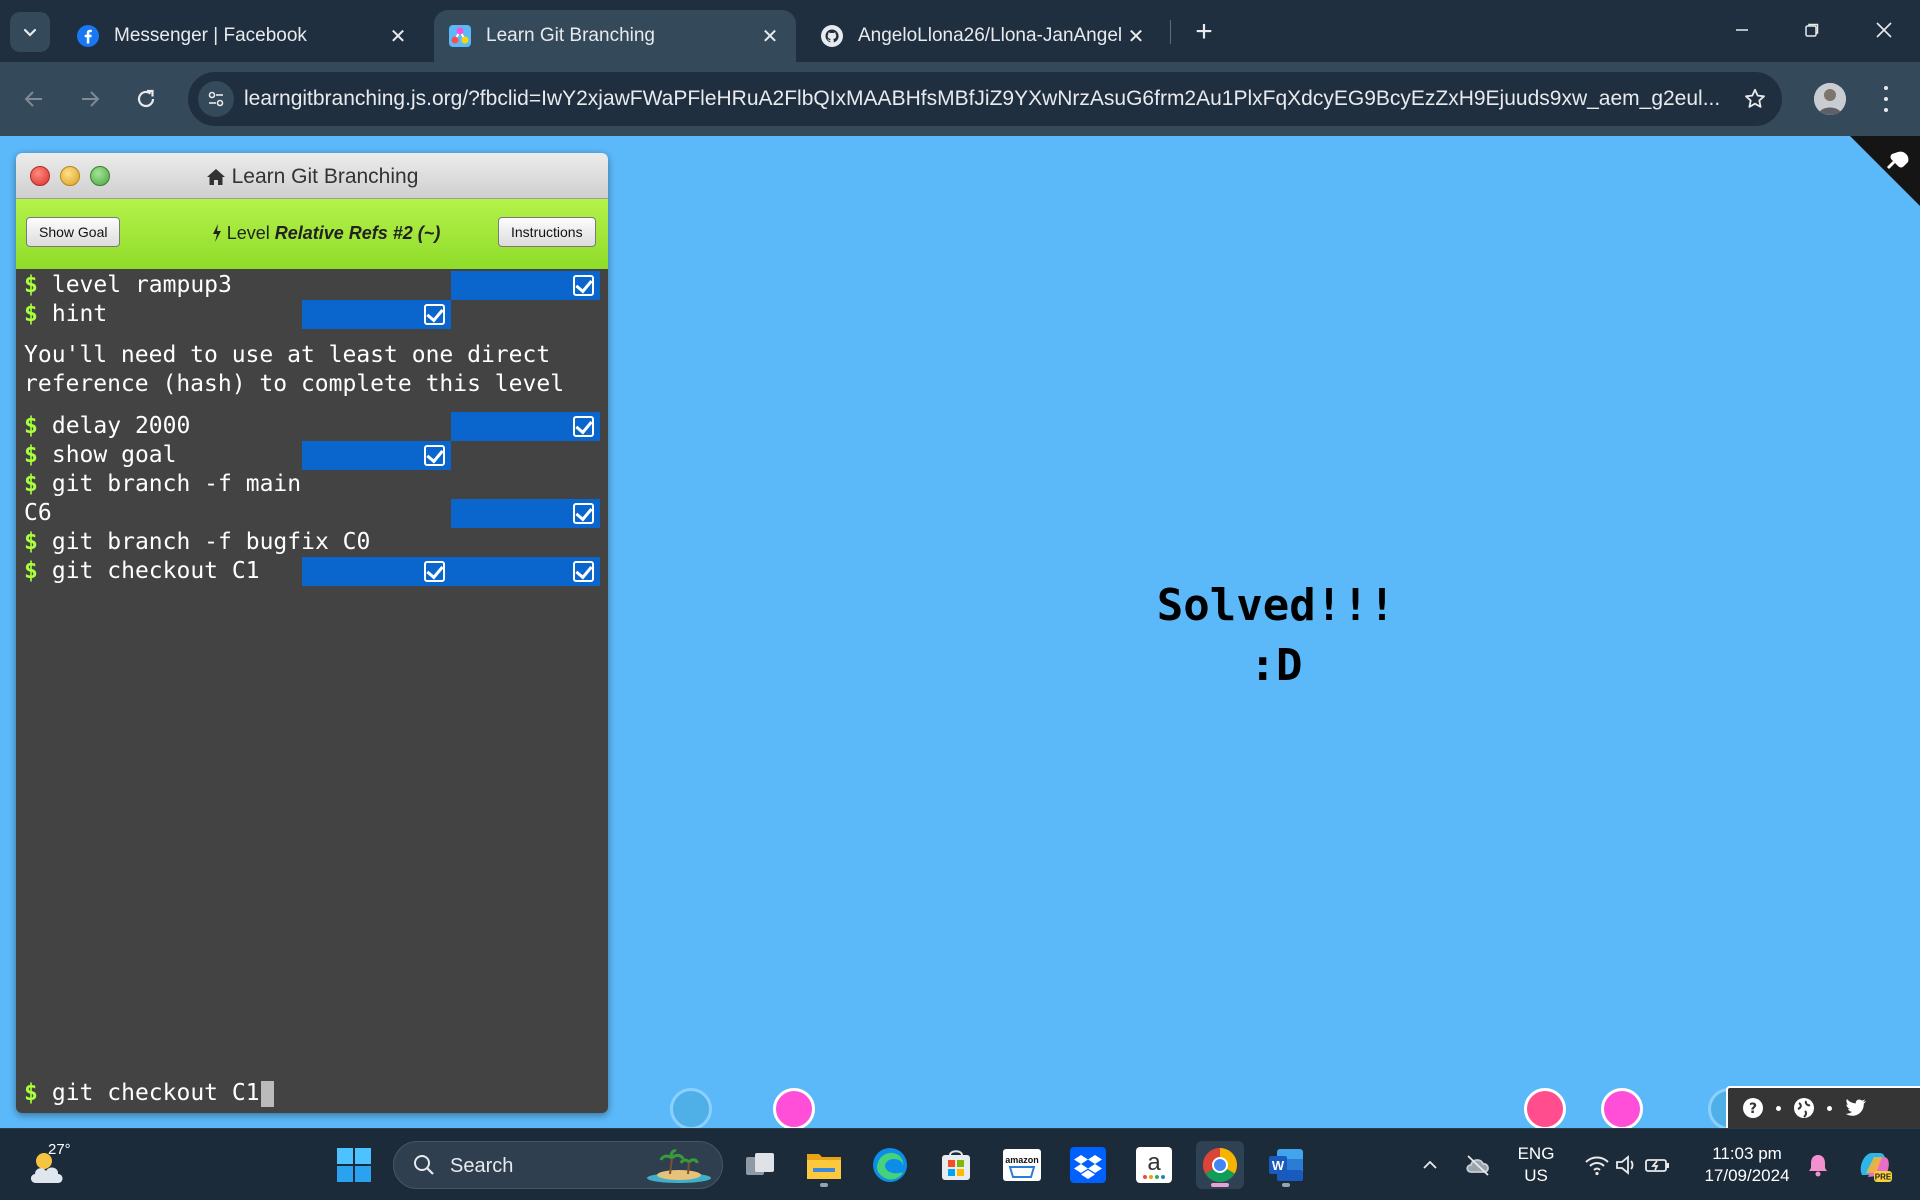 This screenshot has height=1200, width=1920. I want to click on user-avatar-icon, so click(1830, 99).